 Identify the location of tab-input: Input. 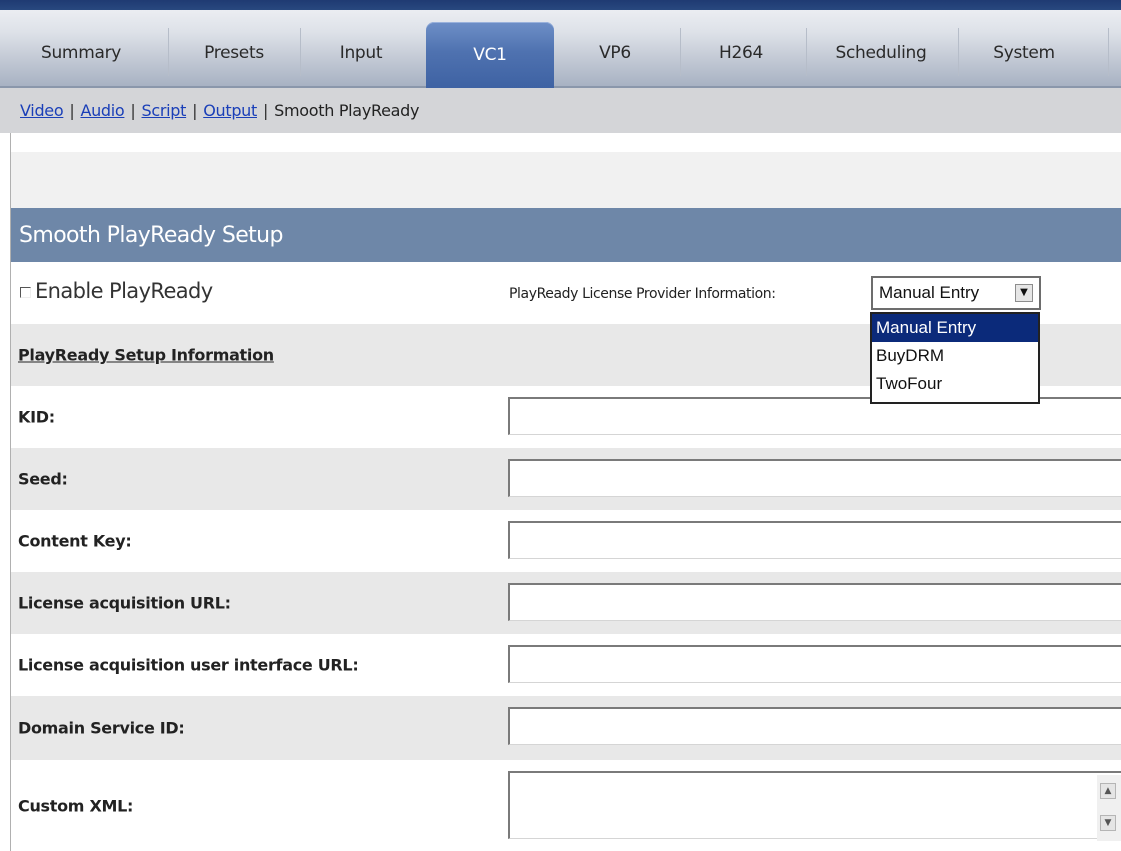
(361, 53).